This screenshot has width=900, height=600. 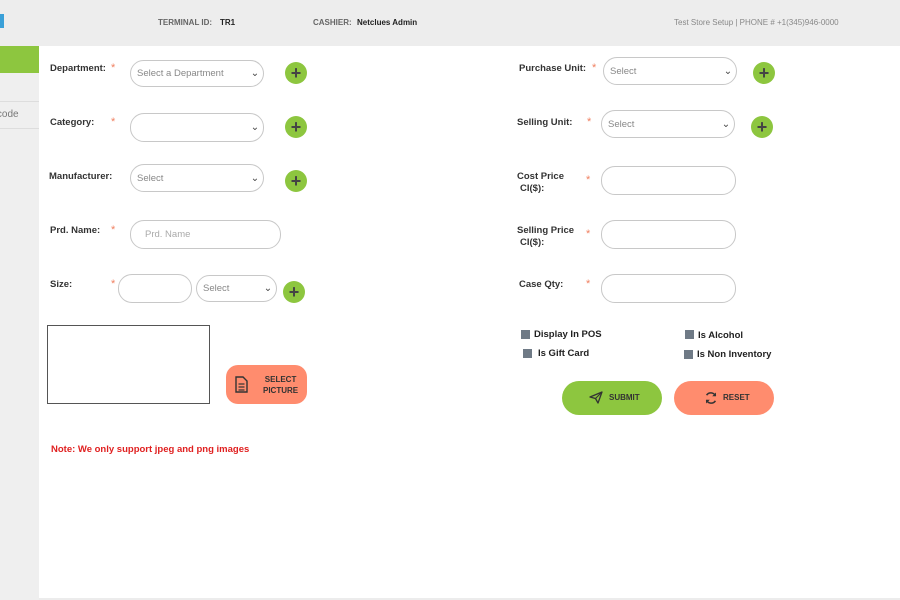 What do you see at coordinates (596, 397) in the screenshot?
I see `send-icon` at bounding box center [596, 397].